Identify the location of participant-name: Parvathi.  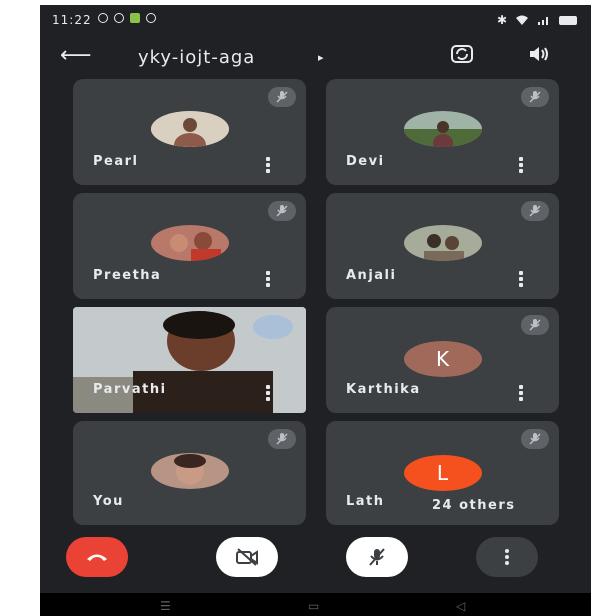
(130, 389).